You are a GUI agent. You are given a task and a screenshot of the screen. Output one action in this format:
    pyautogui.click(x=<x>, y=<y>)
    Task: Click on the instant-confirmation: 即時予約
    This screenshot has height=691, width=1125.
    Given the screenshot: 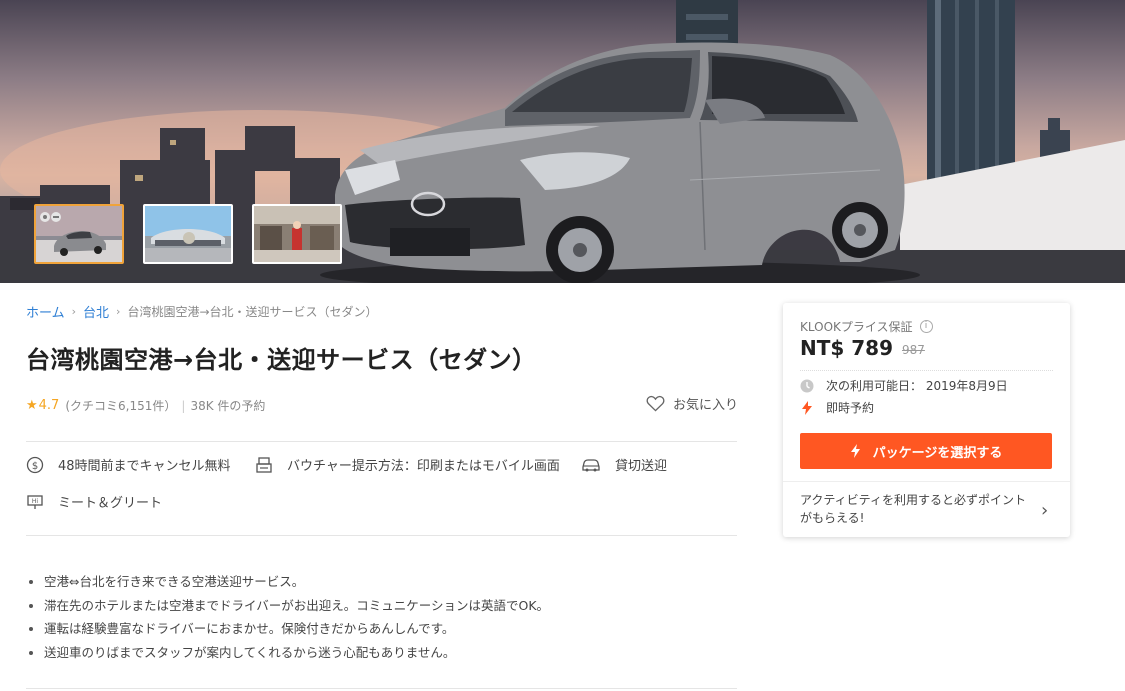 What is the action you would take?
    pyautogui.click(x=837, y=407)
    